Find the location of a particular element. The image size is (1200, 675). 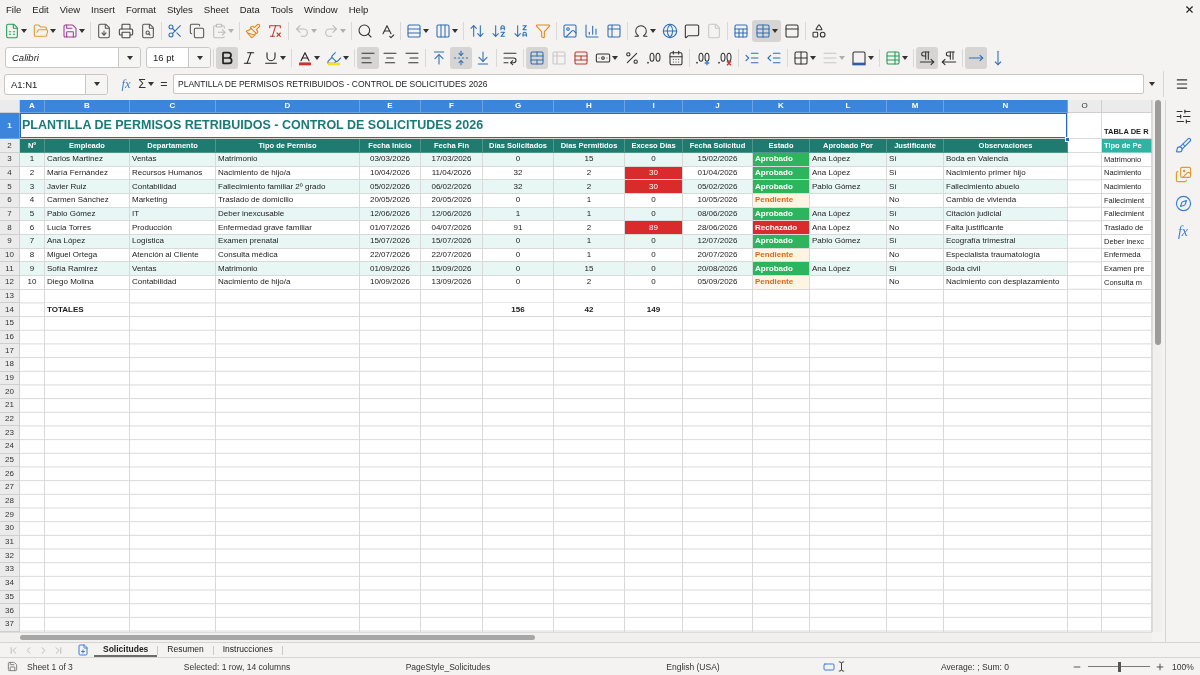

table-cell: Boda en Valencia is located at coordinates (1006, 160).